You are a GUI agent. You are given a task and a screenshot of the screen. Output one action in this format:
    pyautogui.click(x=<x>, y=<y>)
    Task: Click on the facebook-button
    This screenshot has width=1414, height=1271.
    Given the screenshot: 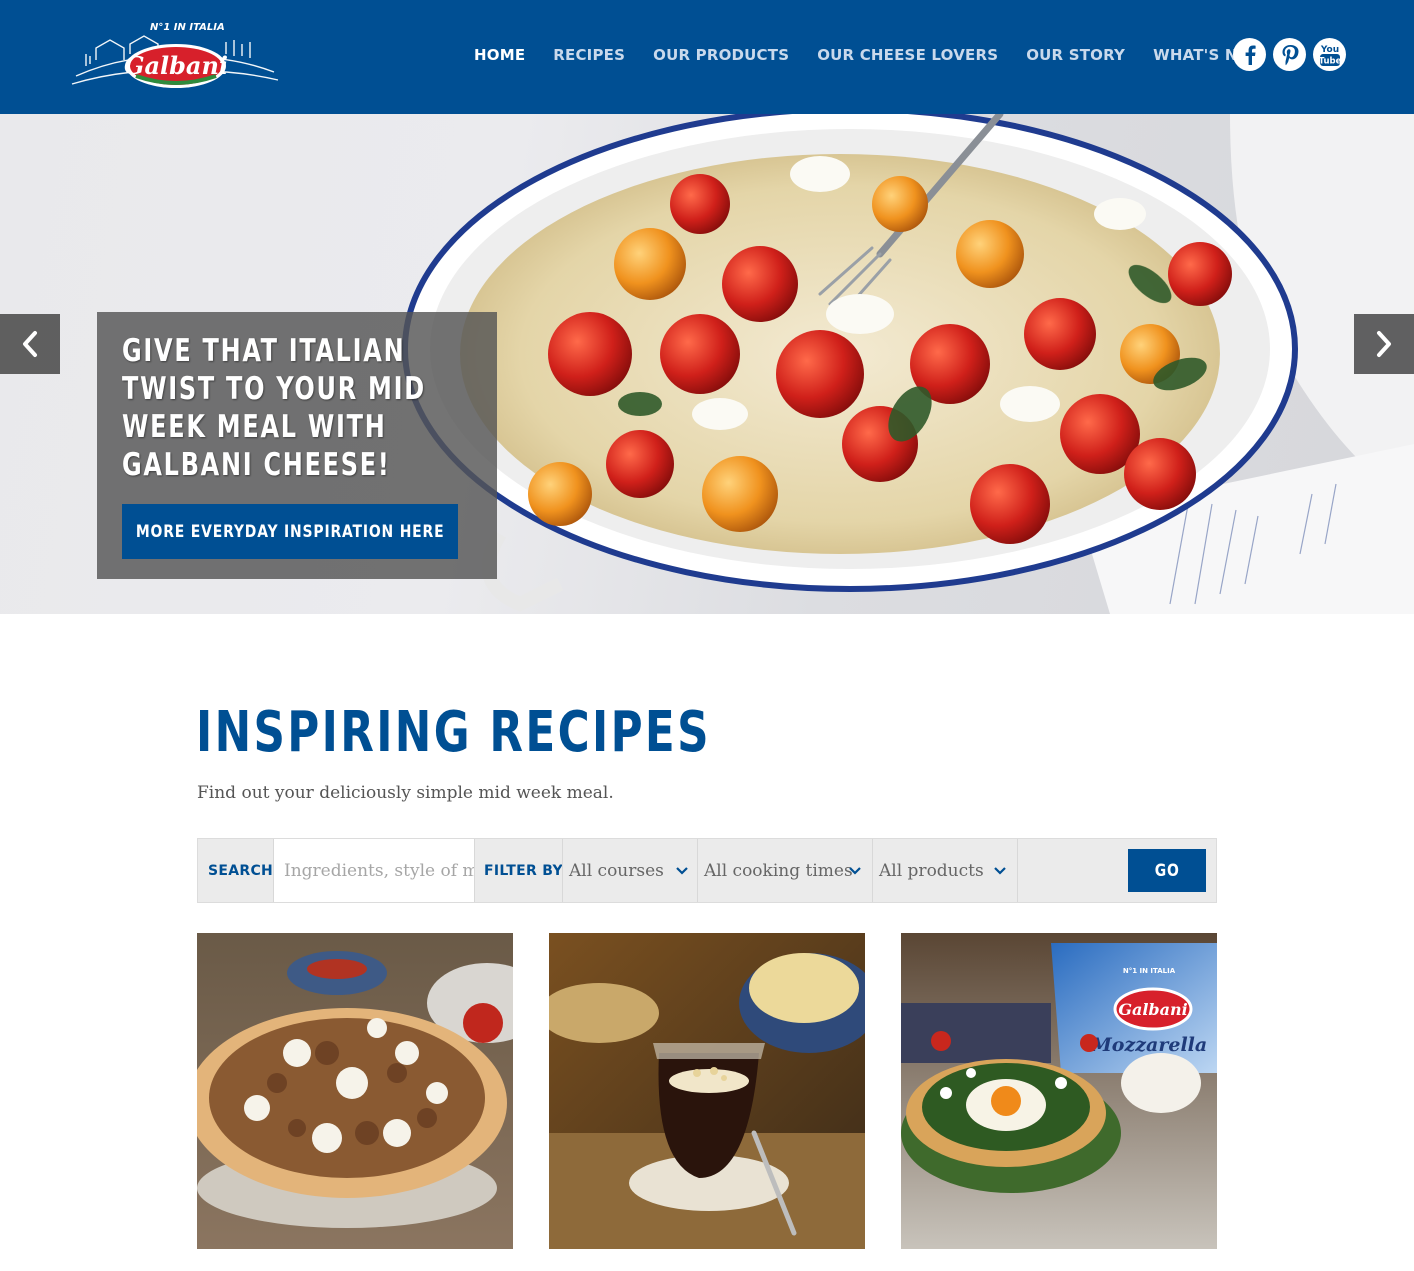 What is the action you would take?
    pyautogui.click(x=1249, y=54)
    